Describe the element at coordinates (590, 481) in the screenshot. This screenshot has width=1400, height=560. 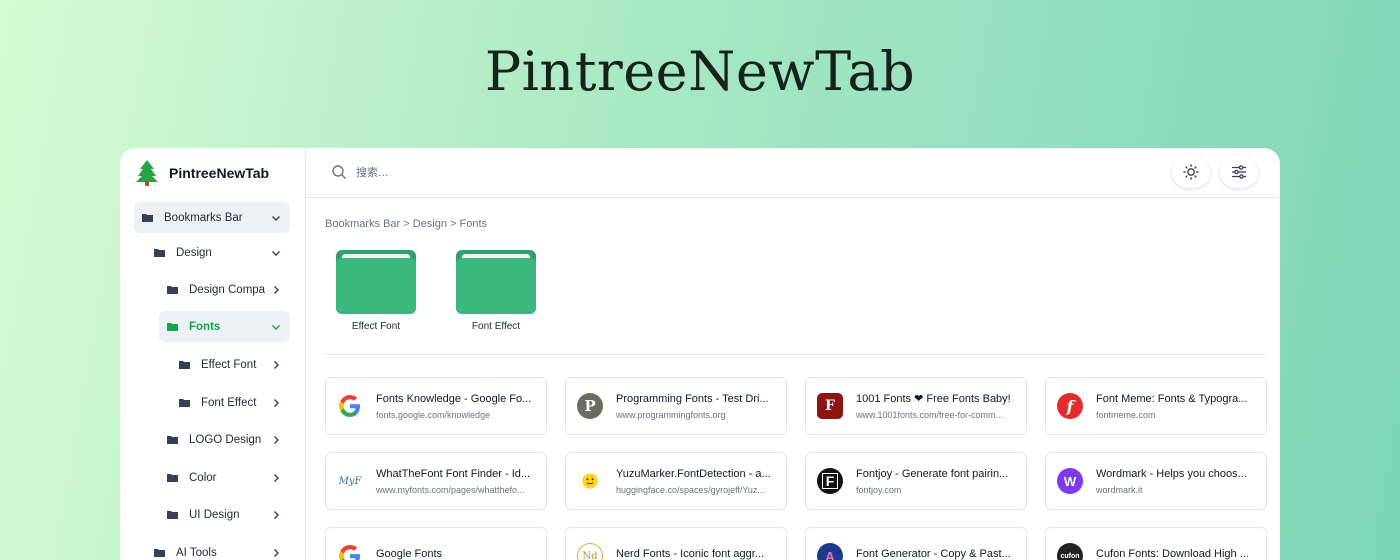
I see `huggingface-icon` at that location.